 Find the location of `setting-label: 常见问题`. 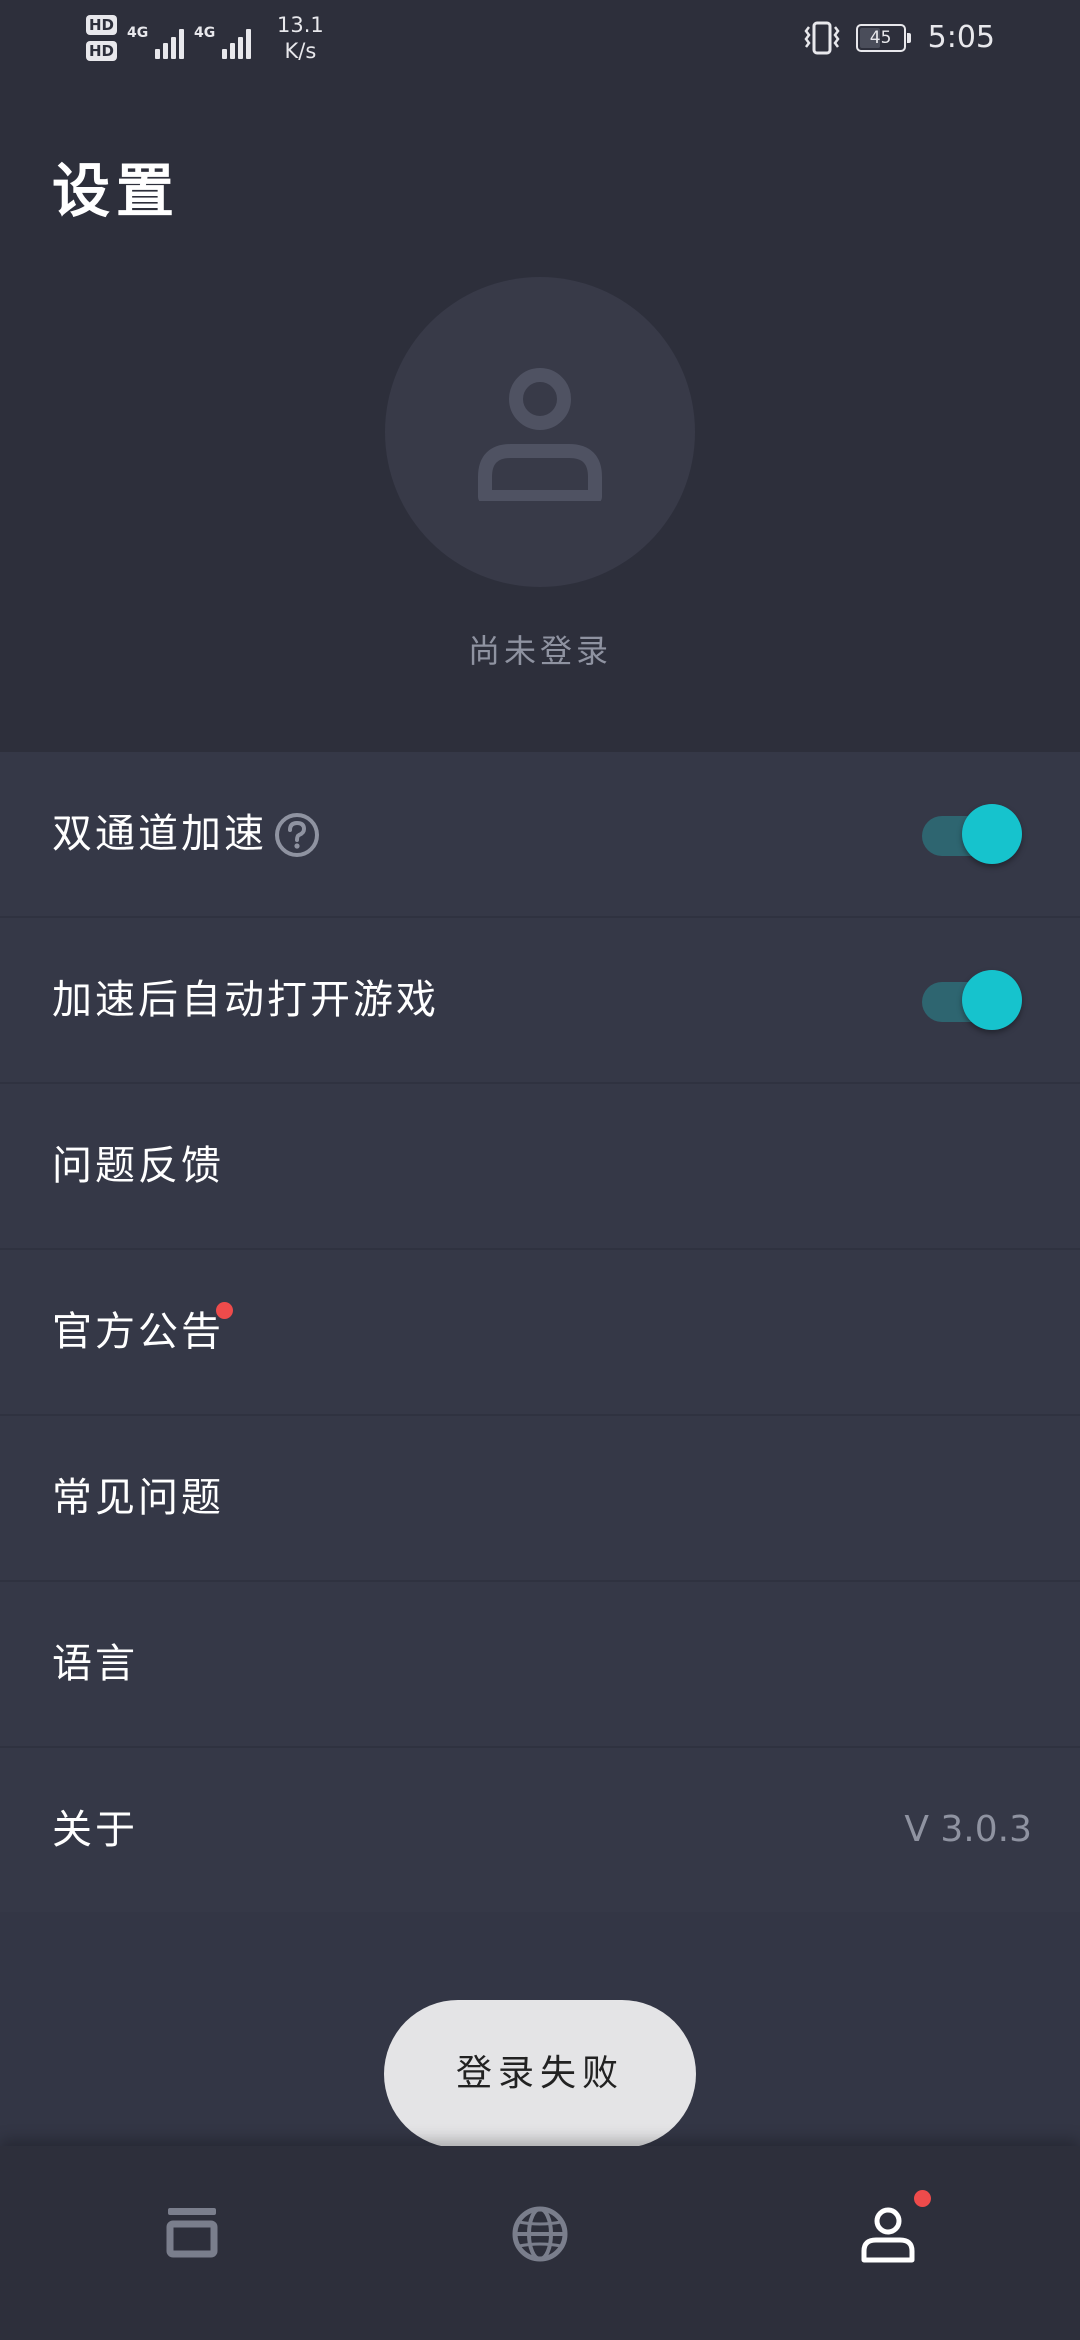

setting-label: 常见问题 is located at coordinates (138, 1498).